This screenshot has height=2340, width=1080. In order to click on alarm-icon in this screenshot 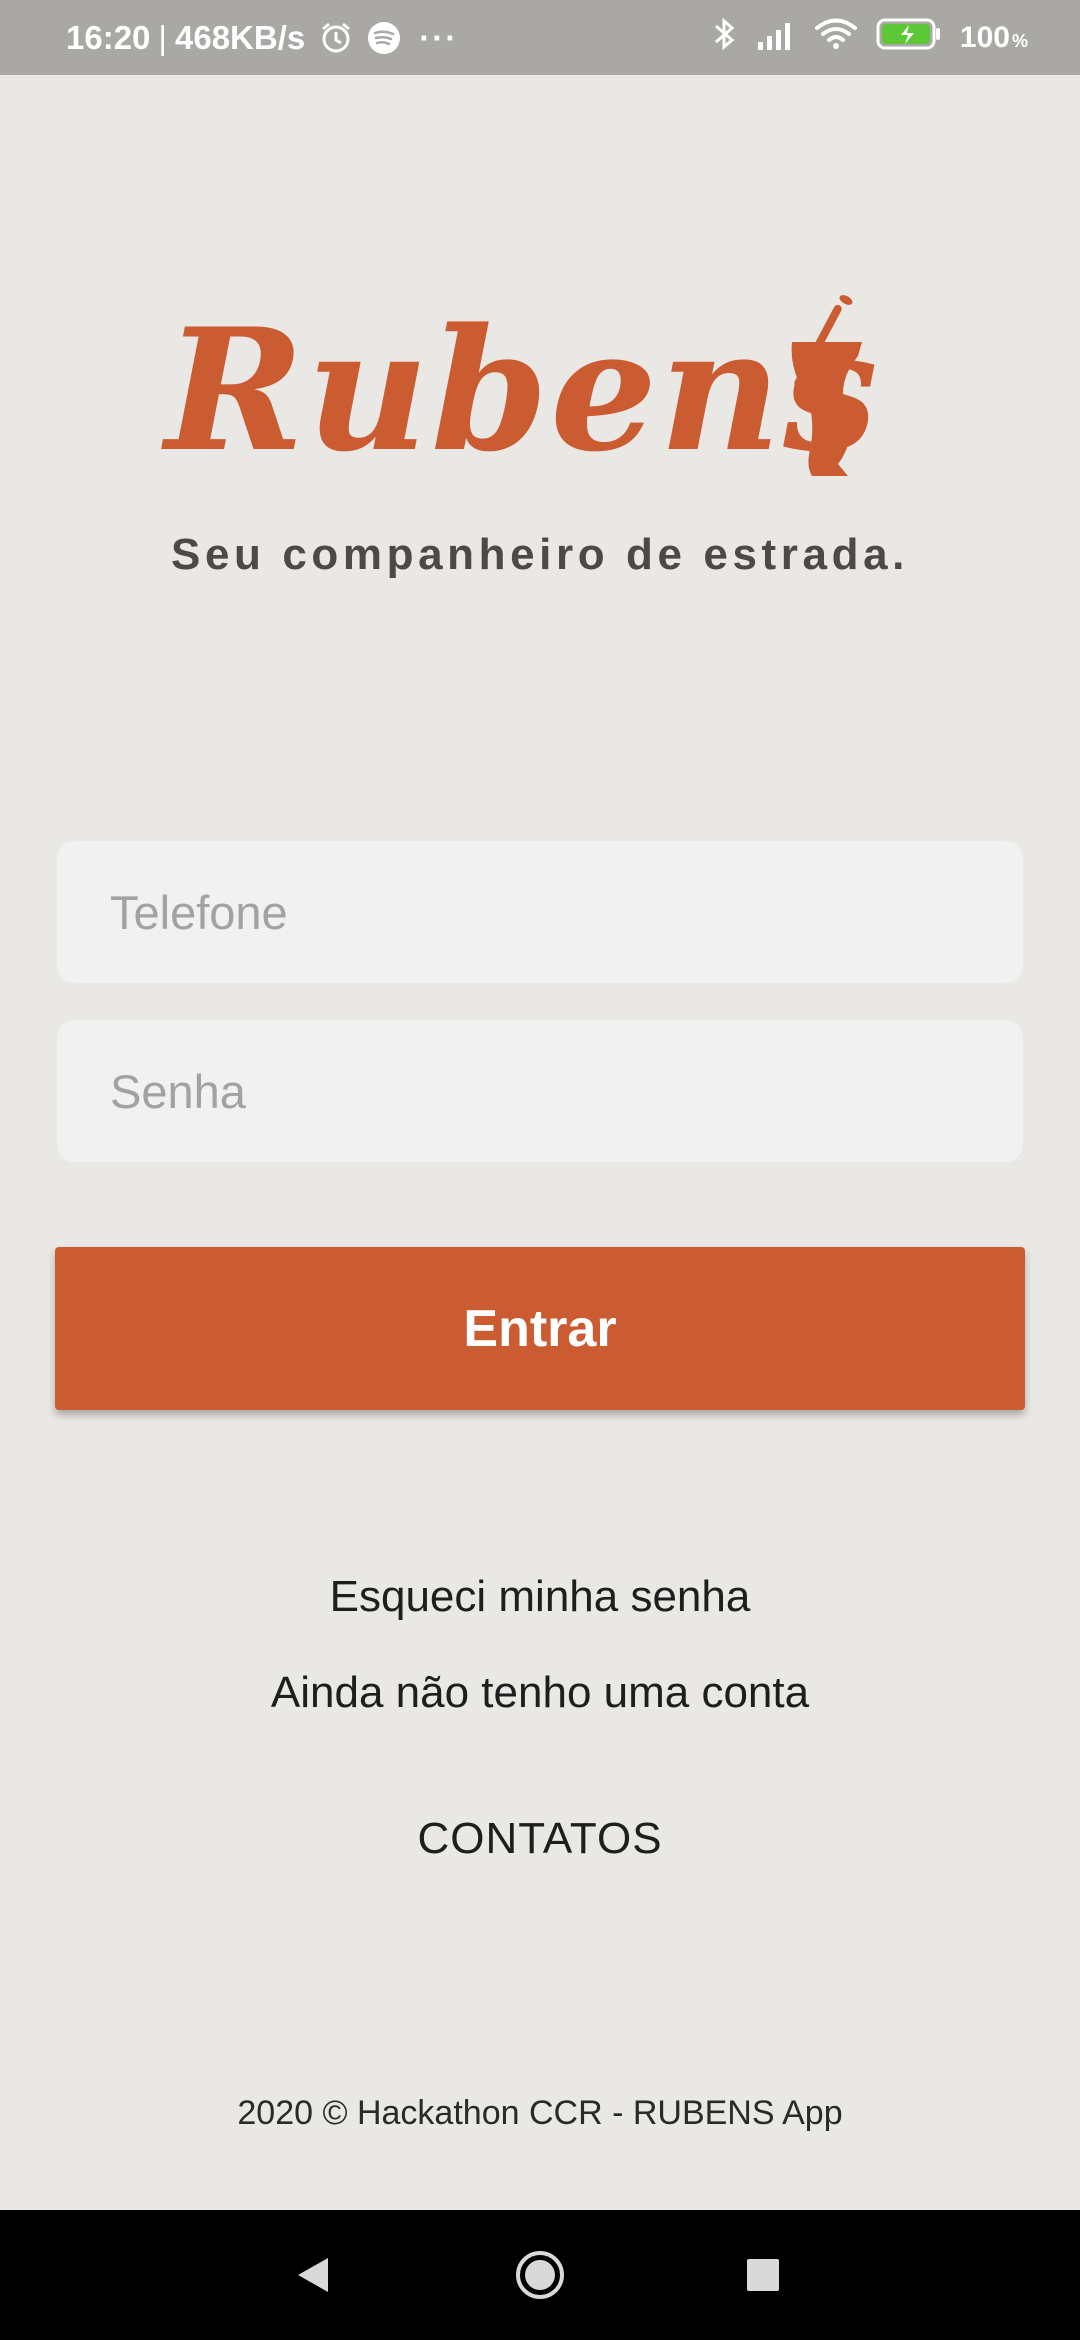, I will do `click(336, 38)`.